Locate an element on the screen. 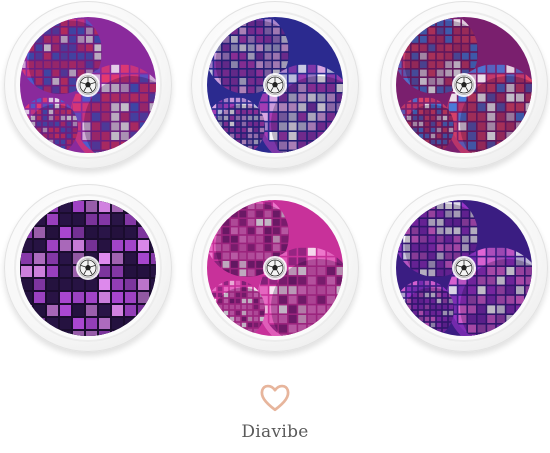  brand-footer: Diavibe is located at coordinates (275, 411).